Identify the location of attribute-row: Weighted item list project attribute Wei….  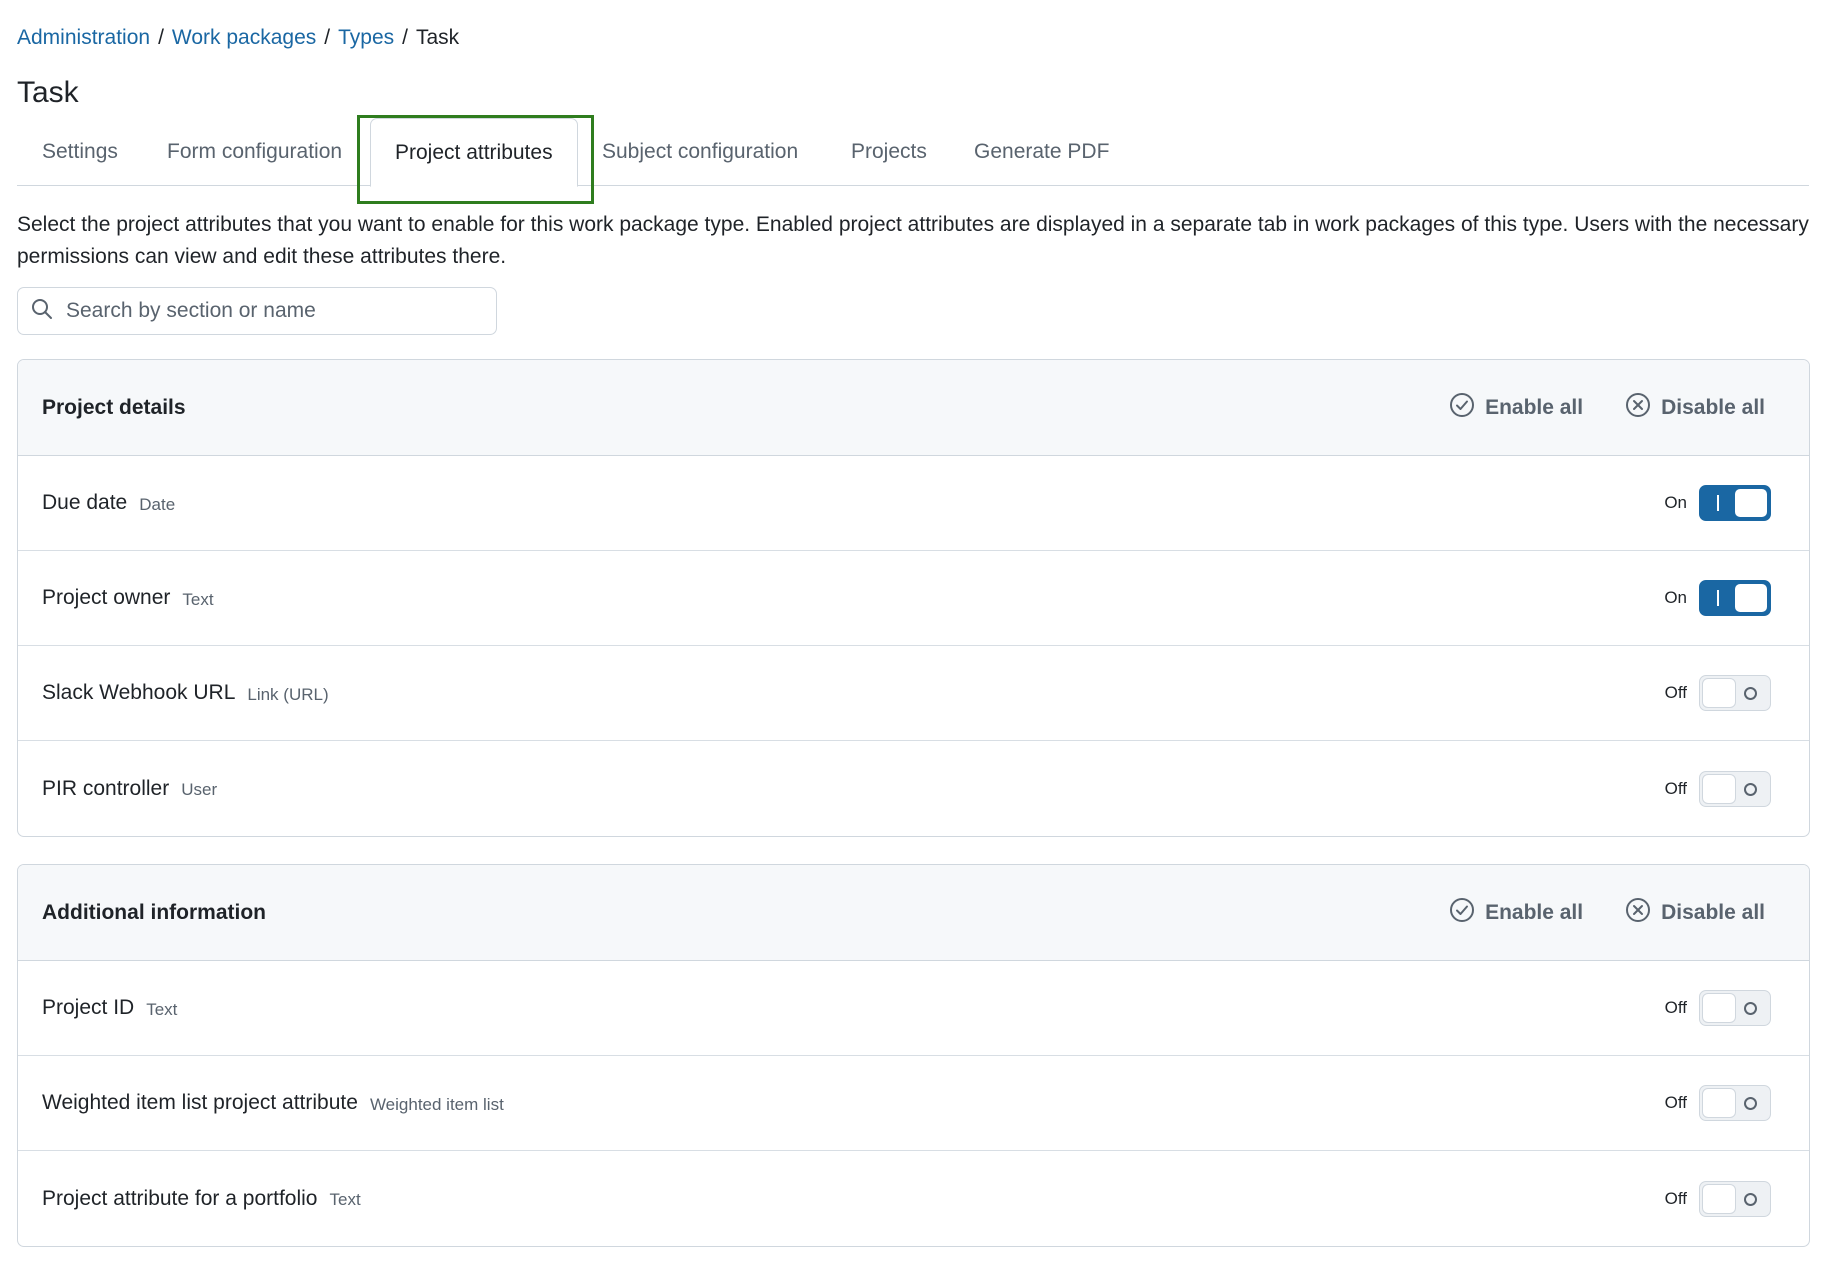
(913, 1103).